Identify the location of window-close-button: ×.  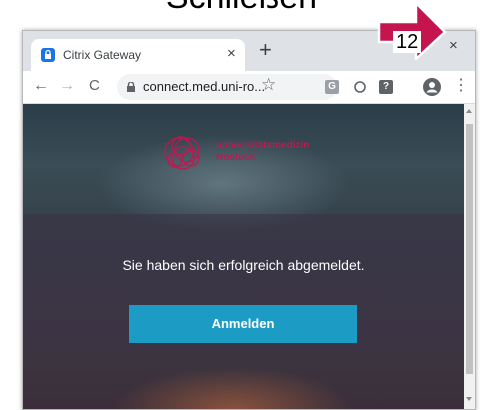
(453, 45).